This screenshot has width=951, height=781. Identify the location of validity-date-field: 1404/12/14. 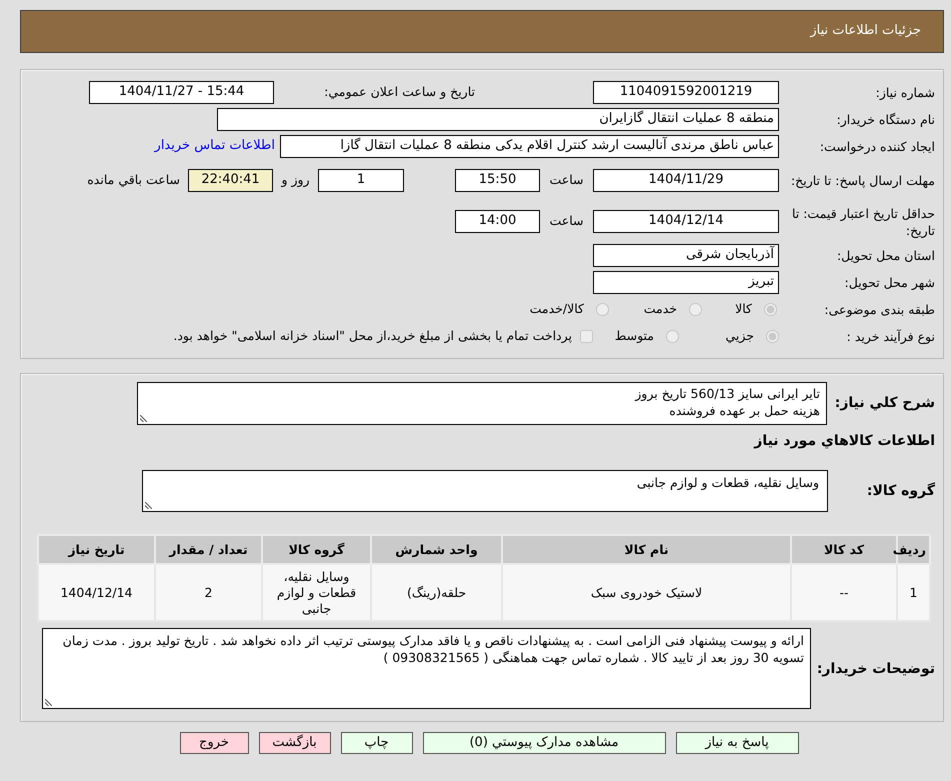
(686, 221).